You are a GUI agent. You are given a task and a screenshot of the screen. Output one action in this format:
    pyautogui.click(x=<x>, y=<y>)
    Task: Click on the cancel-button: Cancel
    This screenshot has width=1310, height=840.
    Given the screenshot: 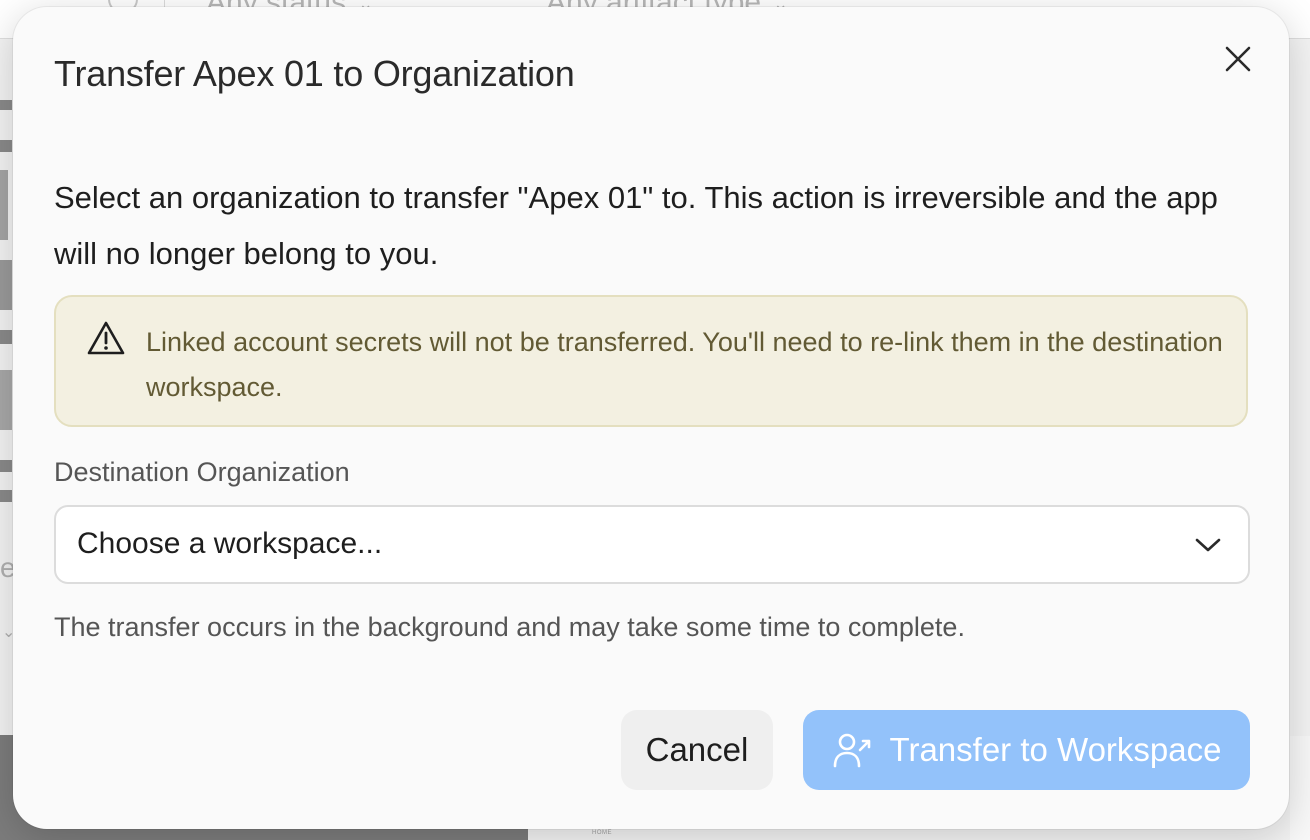 What is the action you would take?
    pyautogui.click(x=697, y=750)
    